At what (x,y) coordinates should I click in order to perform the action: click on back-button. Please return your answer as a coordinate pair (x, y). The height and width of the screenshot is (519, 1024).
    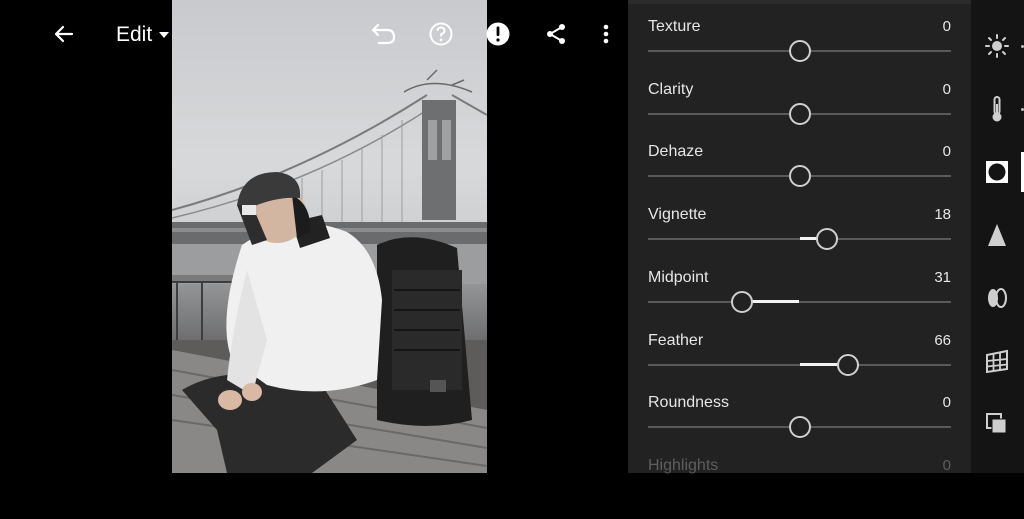
    Looking at the image, I should click on (64, 34).